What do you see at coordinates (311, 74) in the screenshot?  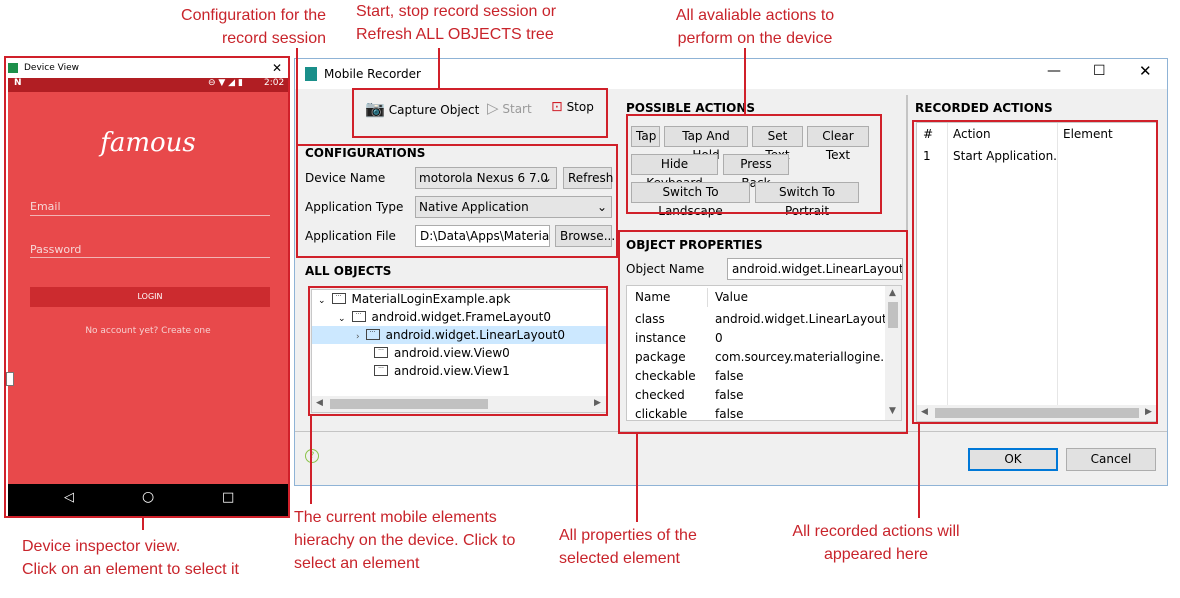 I see `katalon-logo-icon` at bounding box center [311, 74].